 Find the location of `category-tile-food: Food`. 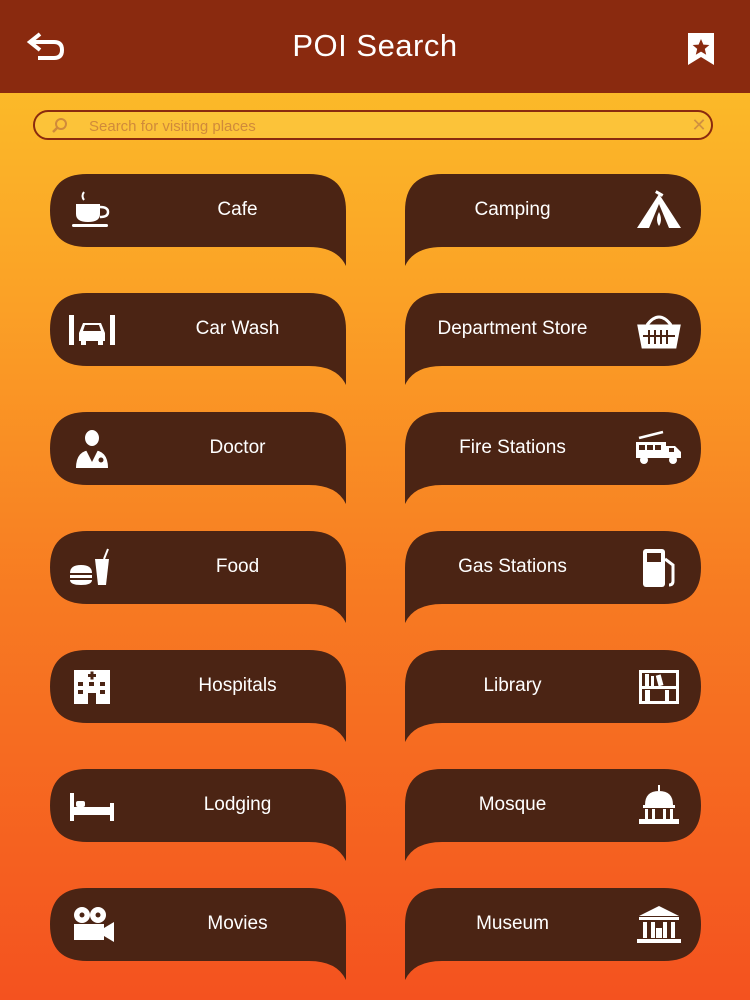

category-tile-food: Food is located at coordinates (198, 577).